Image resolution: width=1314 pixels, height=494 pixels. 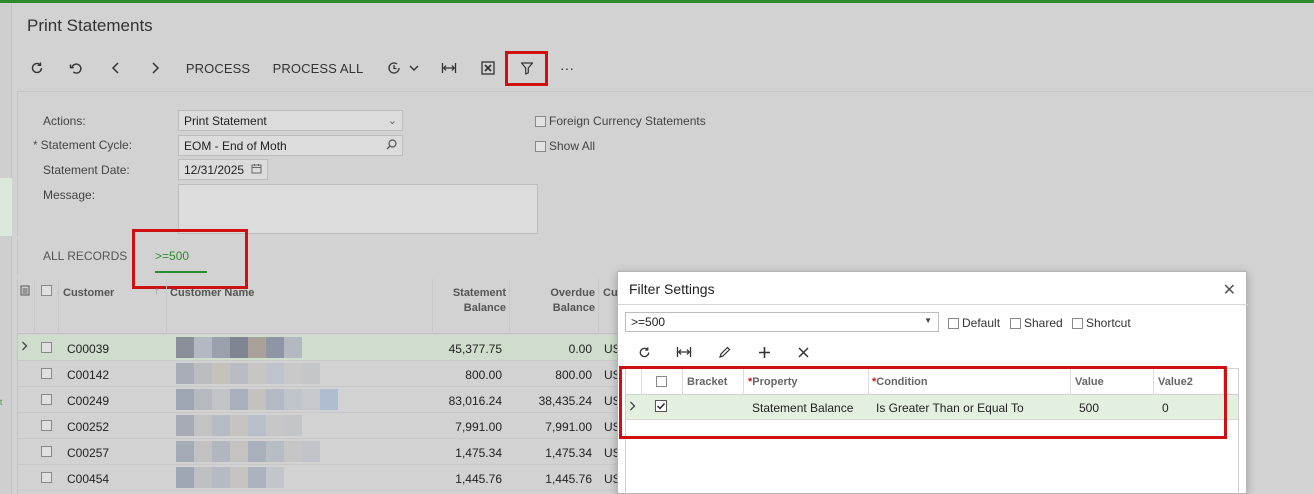 I want to click on statement-cycle-selector: EOM - End of Moth, so click(x=290, y=145).